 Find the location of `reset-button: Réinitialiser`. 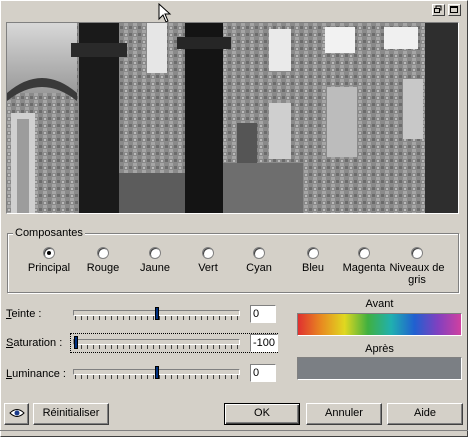

reset-button: Réinitialiser is located at coordinates (71, 414).